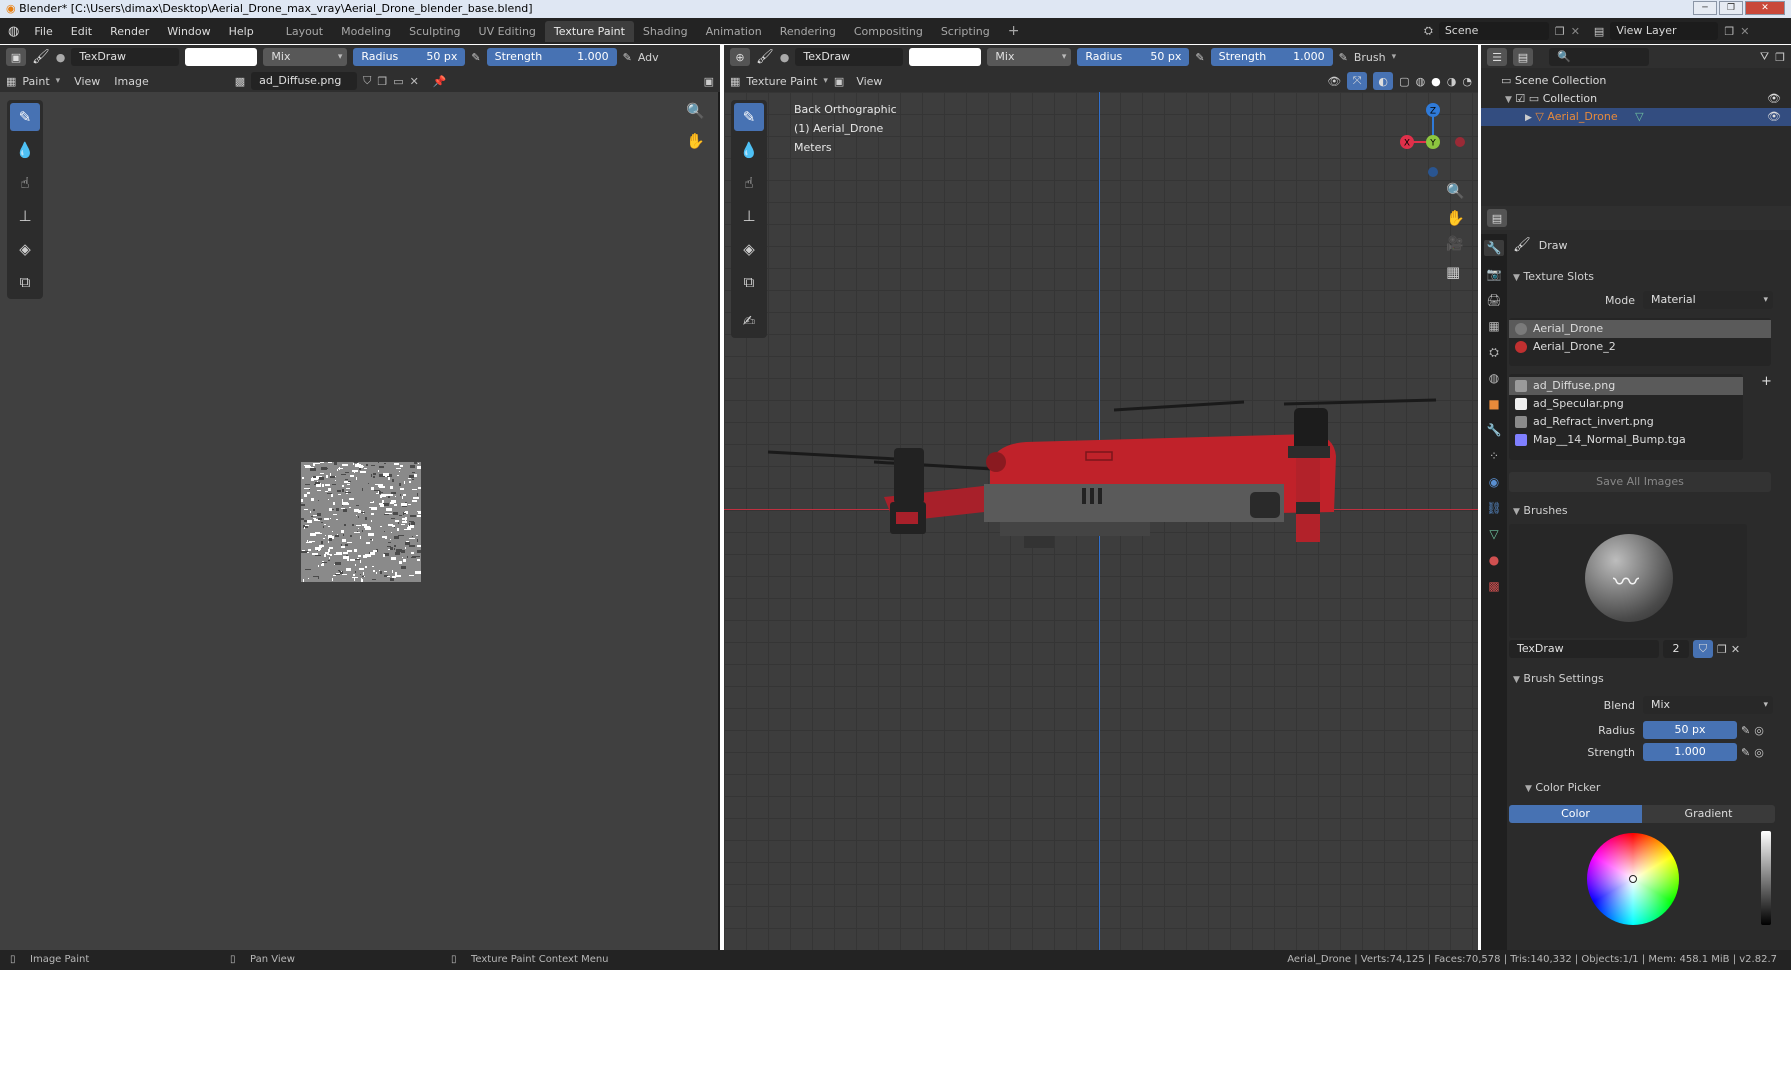 The height and width of the screenshot is (1080, 1791). What do you see at coordinates (1523, 57) in the screenshot?
I see `display-mode-icon: ▤` at bounding box center [1523, 57].